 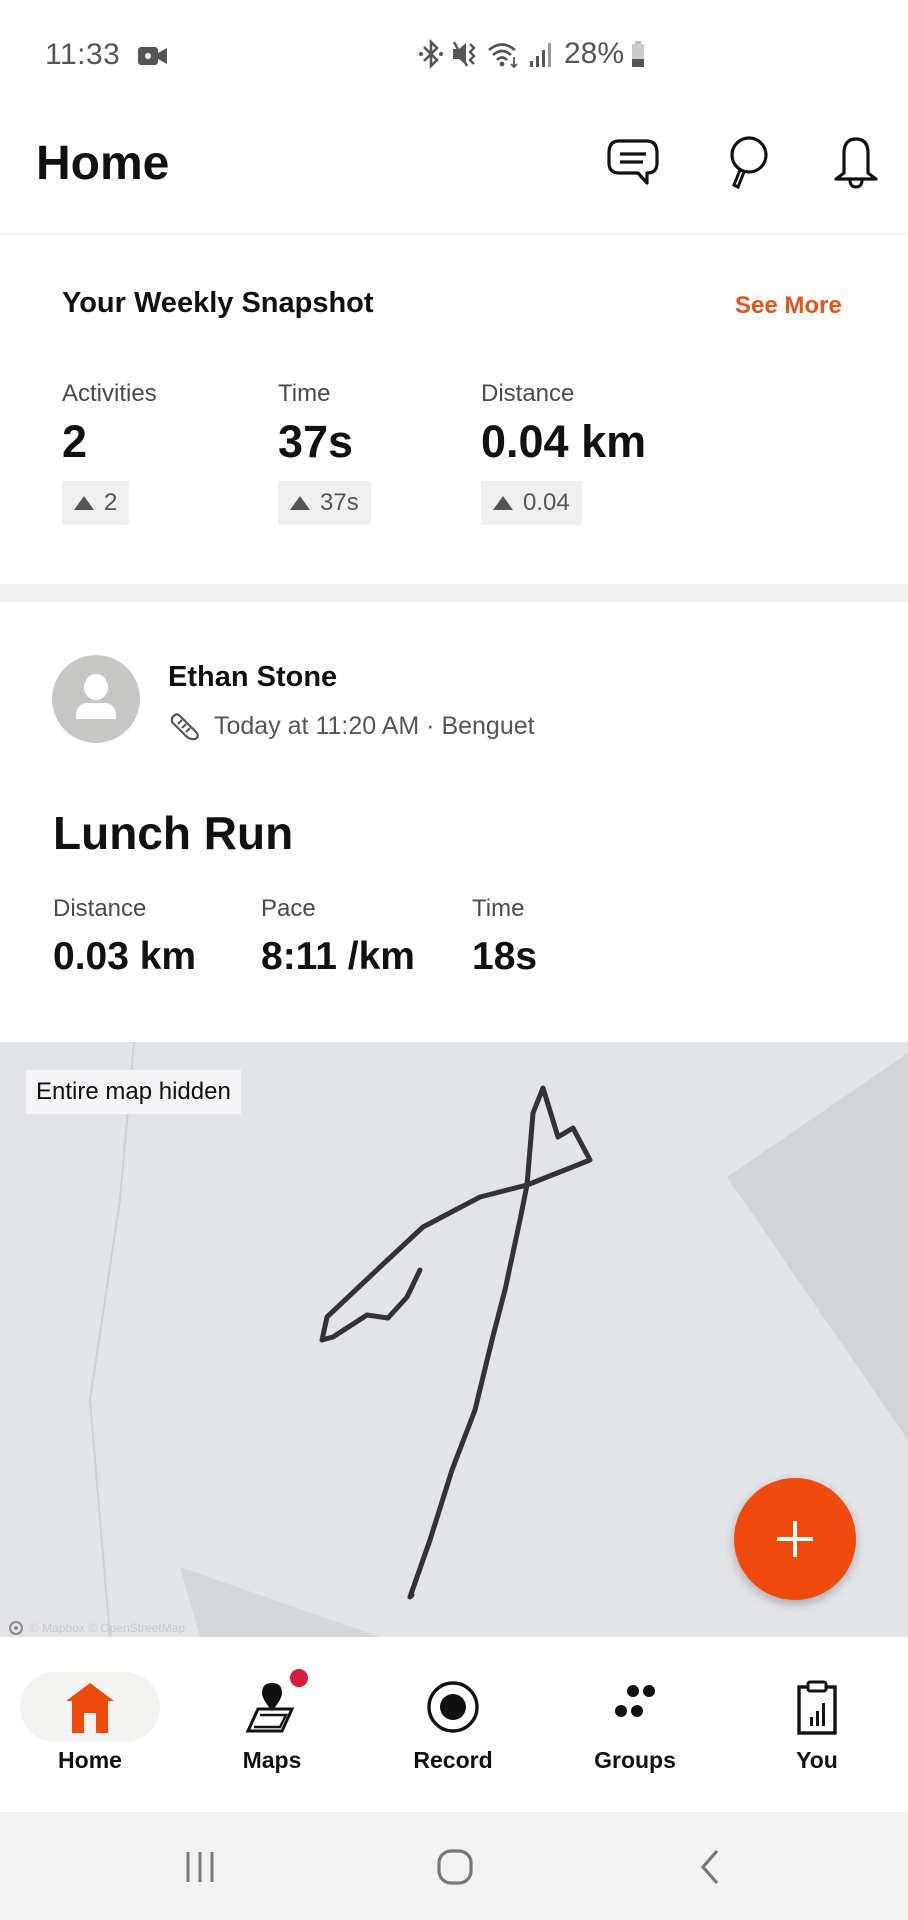 I want to click on stat-value: 8:11 /km, so click(x=338, y=956).